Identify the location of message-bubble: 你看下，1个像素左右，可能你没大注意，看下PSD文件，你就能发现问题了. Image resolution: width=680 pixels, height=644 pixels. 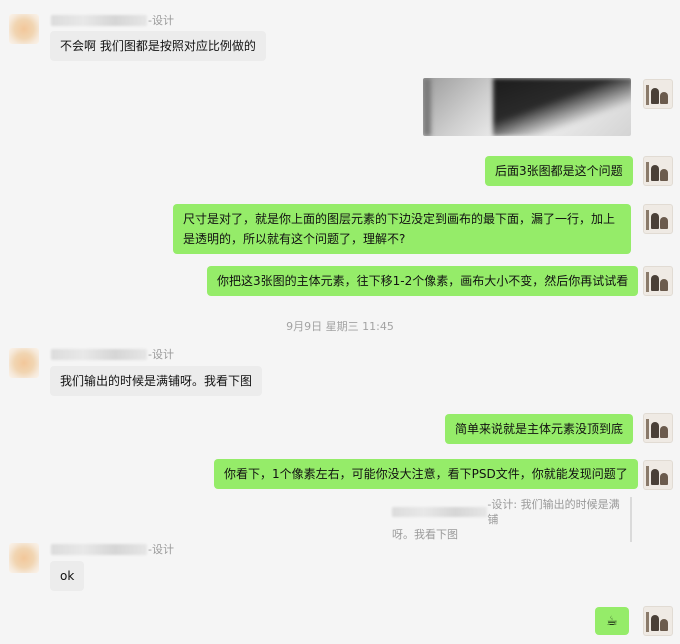
(426, 474).